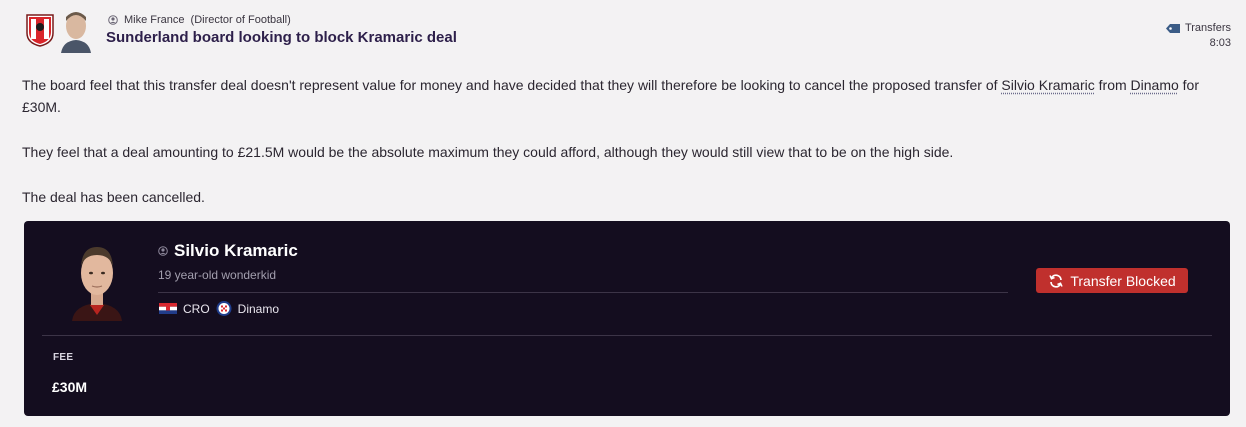 The width and height of the screenshot is (1246, 427). I want to click on fee-label: FEE, so click(63, 357).